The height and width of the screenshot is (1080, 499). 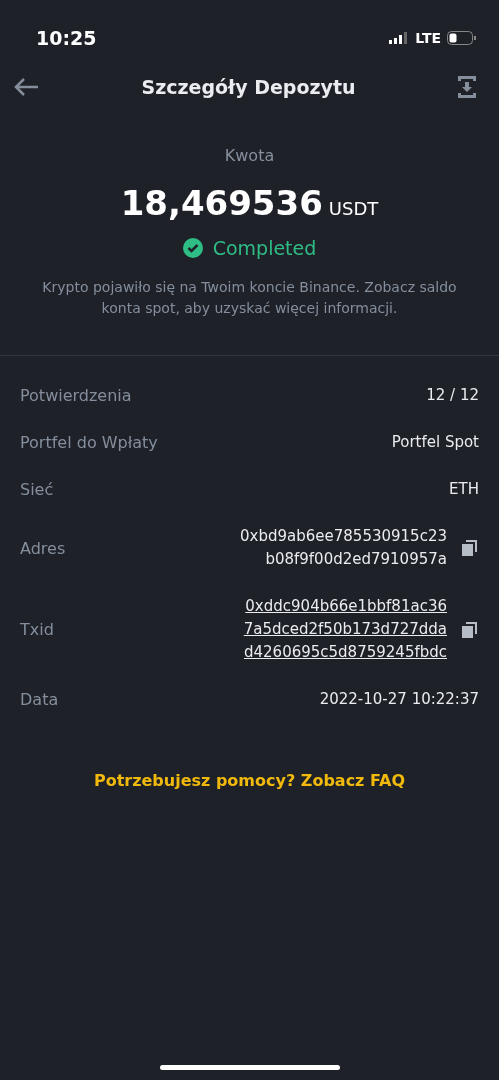 What do you see at coordinates (39, 699) in the screenshot?
I see `detail-label: Data` at bounding box center [39, 699].